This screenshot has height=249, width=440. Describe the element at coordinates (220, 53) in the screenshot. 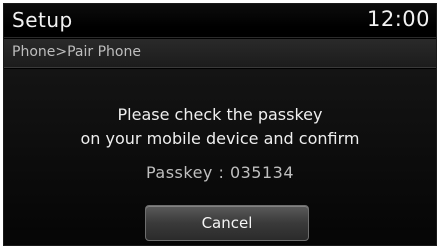

I see `breadcrumb-bar: Phone>Pair Phone` at that location.